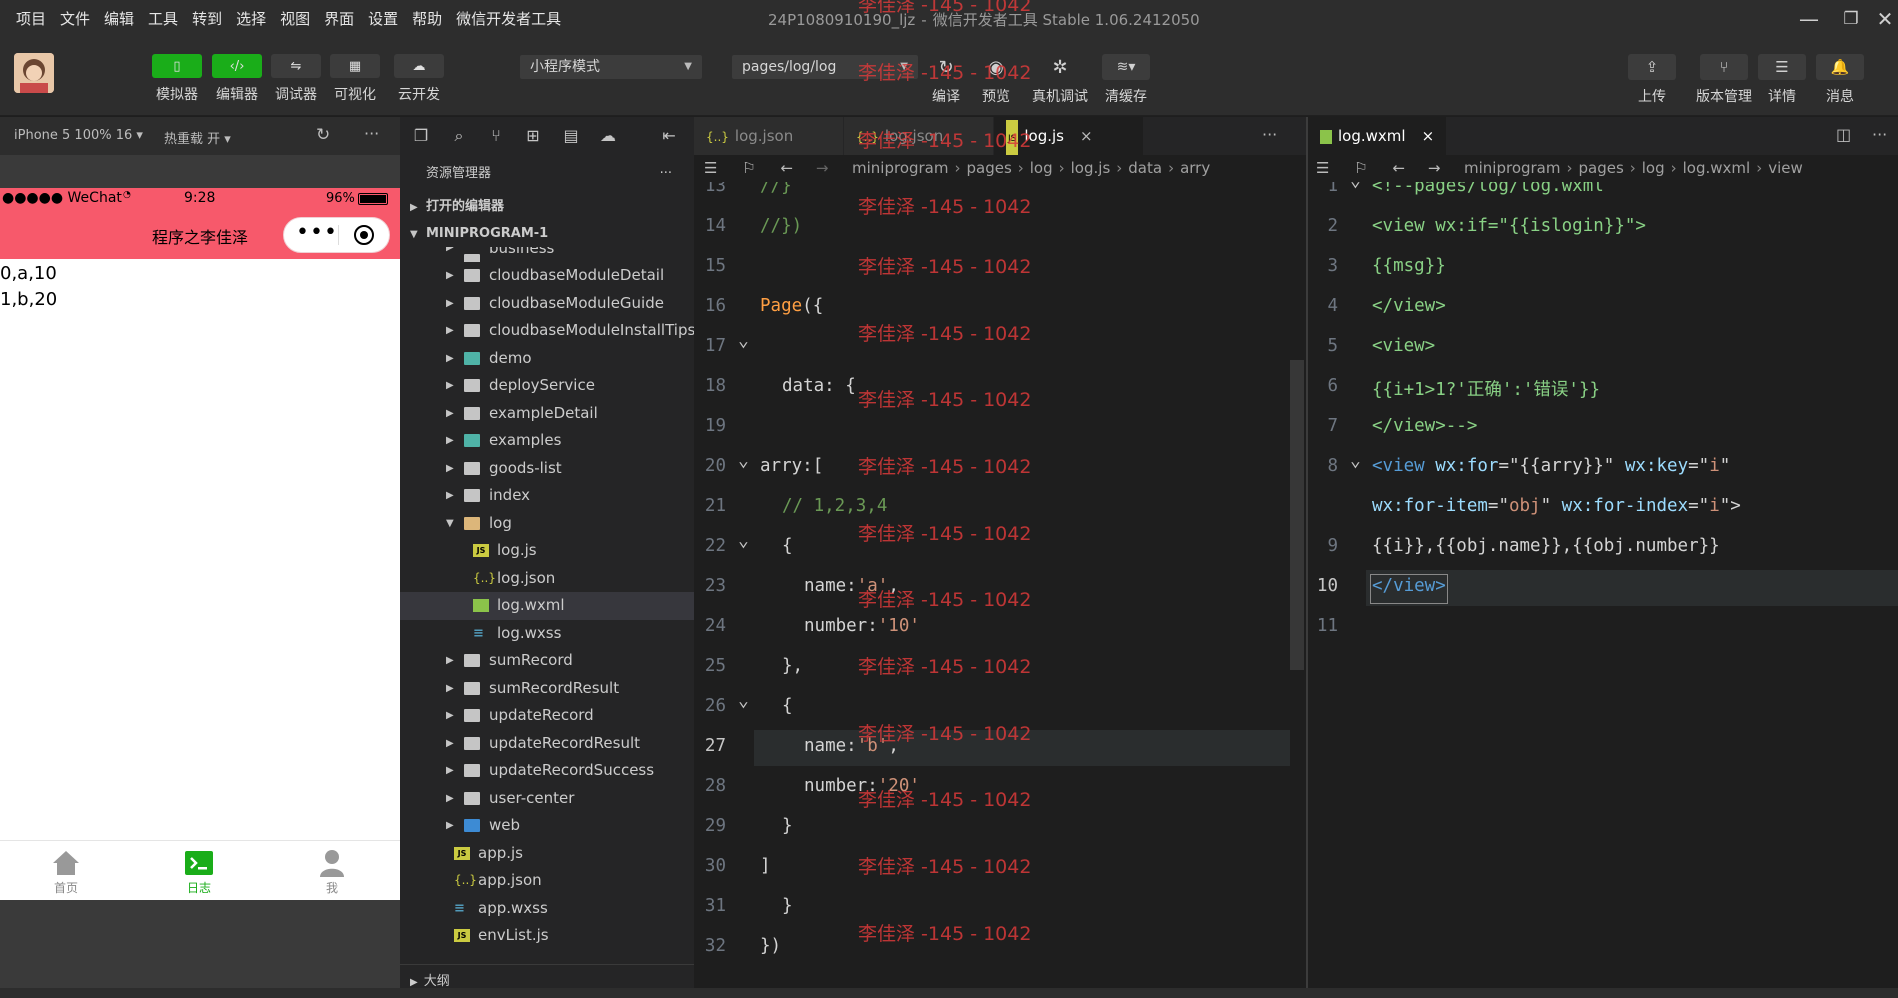 The height and width of the screenshot is (998, 1898). I want to click on minimize-icon: —, so click(1809, 19).